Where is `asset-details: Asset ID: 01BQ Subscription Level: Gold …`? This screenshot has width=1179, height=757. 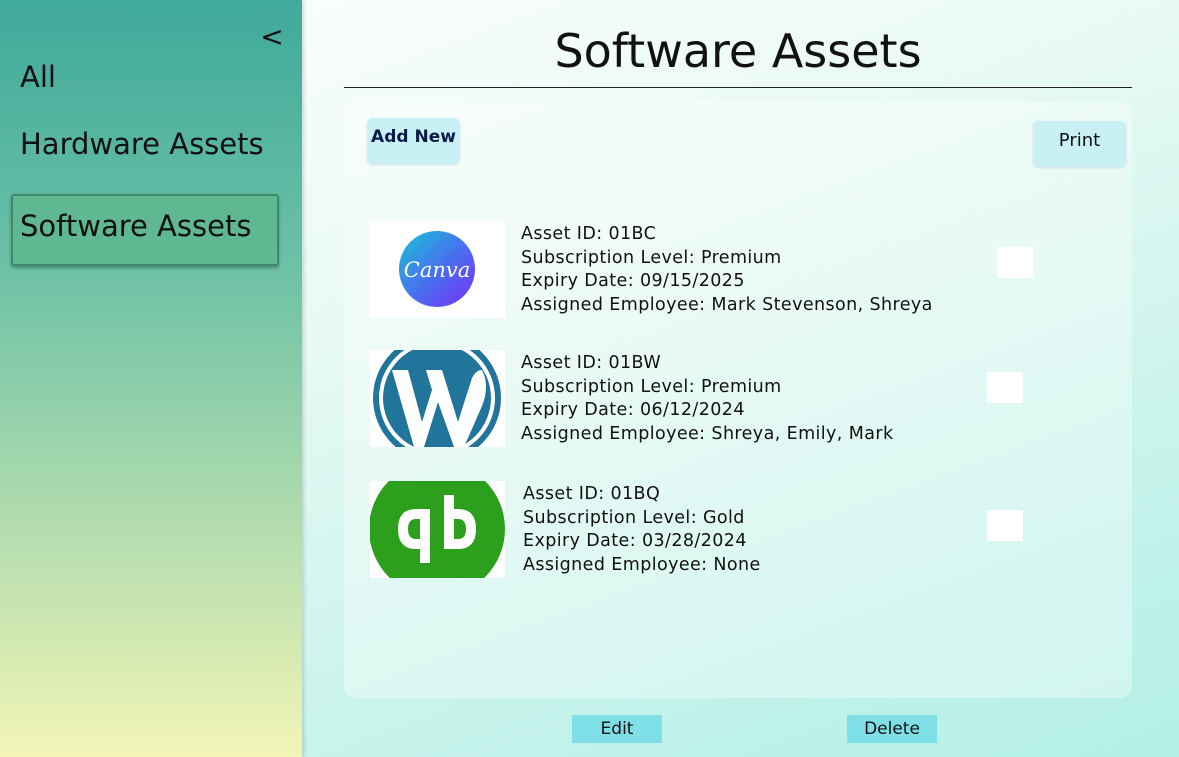
asset-details: Asset ID: 01BQ Subscription Level: Gold … is located at coordinates (642, 530).